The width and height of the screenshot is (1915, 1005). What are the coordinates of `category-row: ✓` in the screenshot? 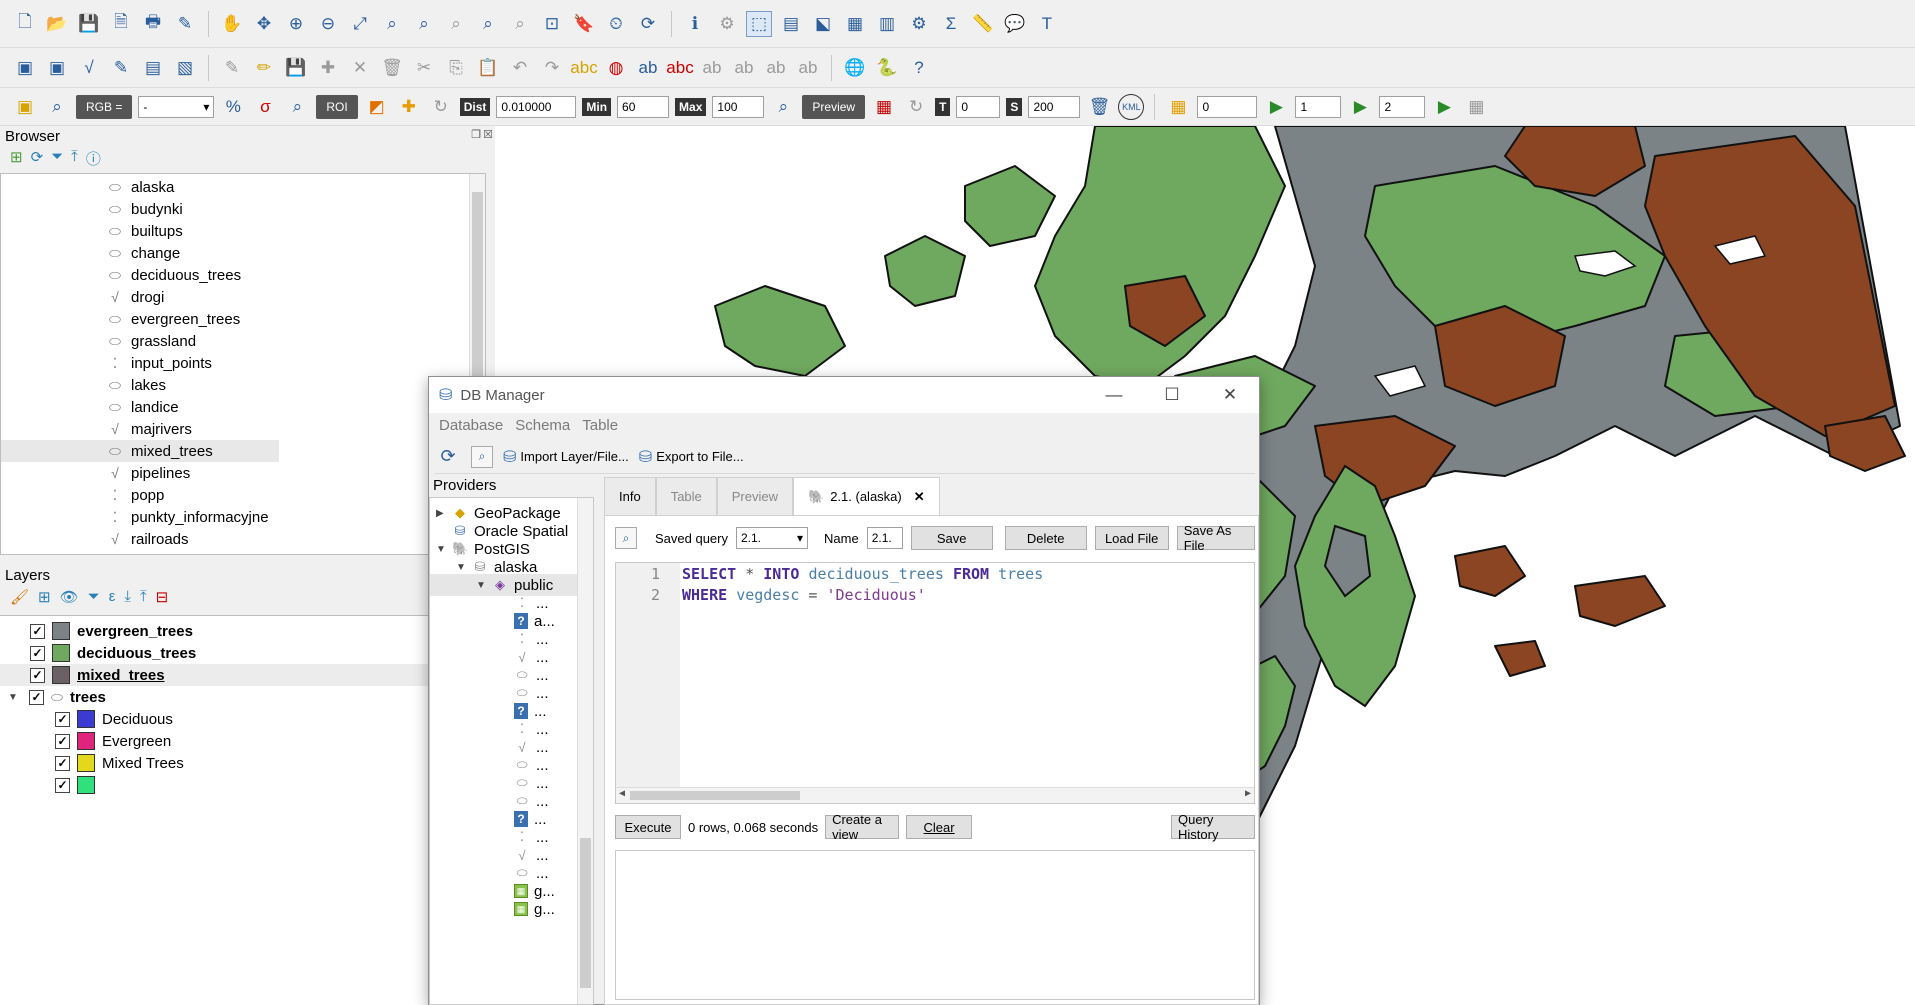 It's located at (78, 785).